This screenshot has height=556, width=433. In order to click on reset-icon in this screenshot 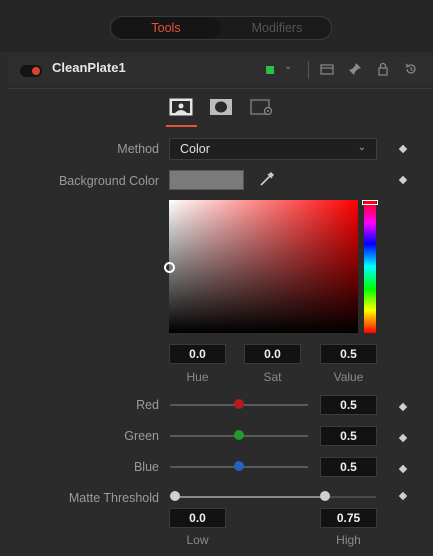, I will do `click(411, 70)`.